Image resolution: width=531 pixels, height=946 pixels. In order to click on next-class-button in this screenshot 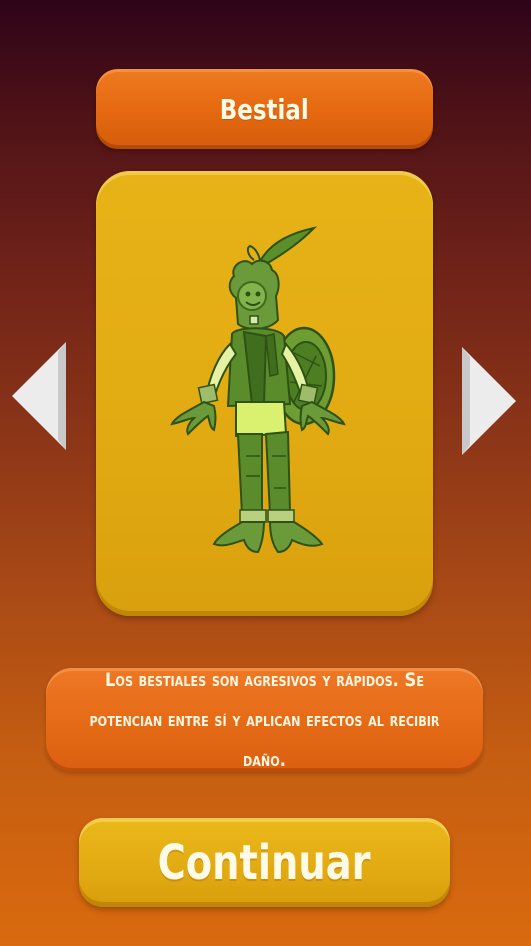, I will do `click(489, 401)`.